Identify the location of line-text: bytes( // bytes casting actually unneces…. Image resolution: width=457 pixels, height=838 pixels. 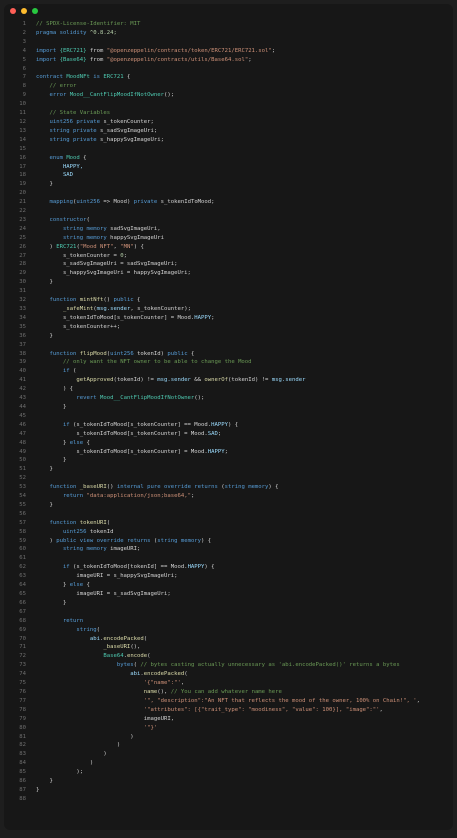
(258, 665).